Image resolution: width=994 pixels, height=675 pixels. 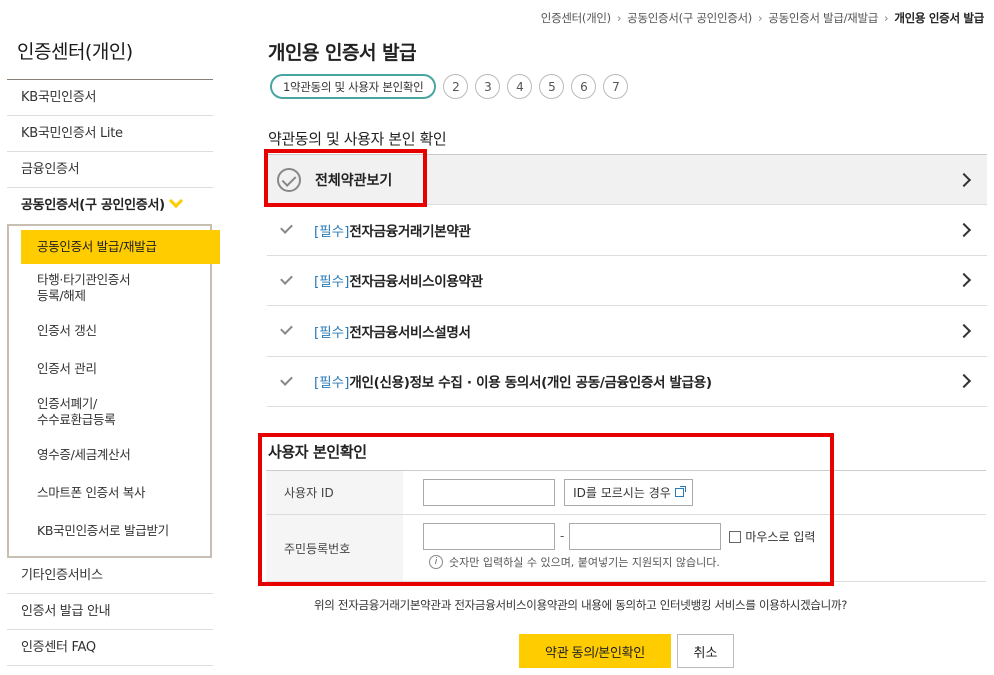 What do you see at coordinates (488, 86) in the screenshot?
I see `step: 3` at bounding box center [488, 86].